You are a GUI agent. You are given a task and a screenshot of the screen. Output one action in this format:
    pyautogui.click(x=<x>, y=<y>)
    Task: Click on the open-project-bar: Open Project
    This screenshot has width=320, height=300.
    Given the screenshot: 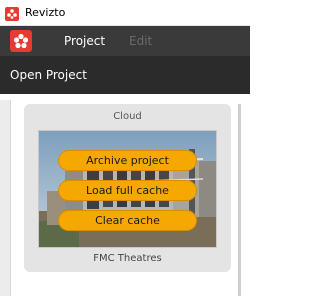 What is the action you would take?
    pyautogui.click(x=125, y=75)
    